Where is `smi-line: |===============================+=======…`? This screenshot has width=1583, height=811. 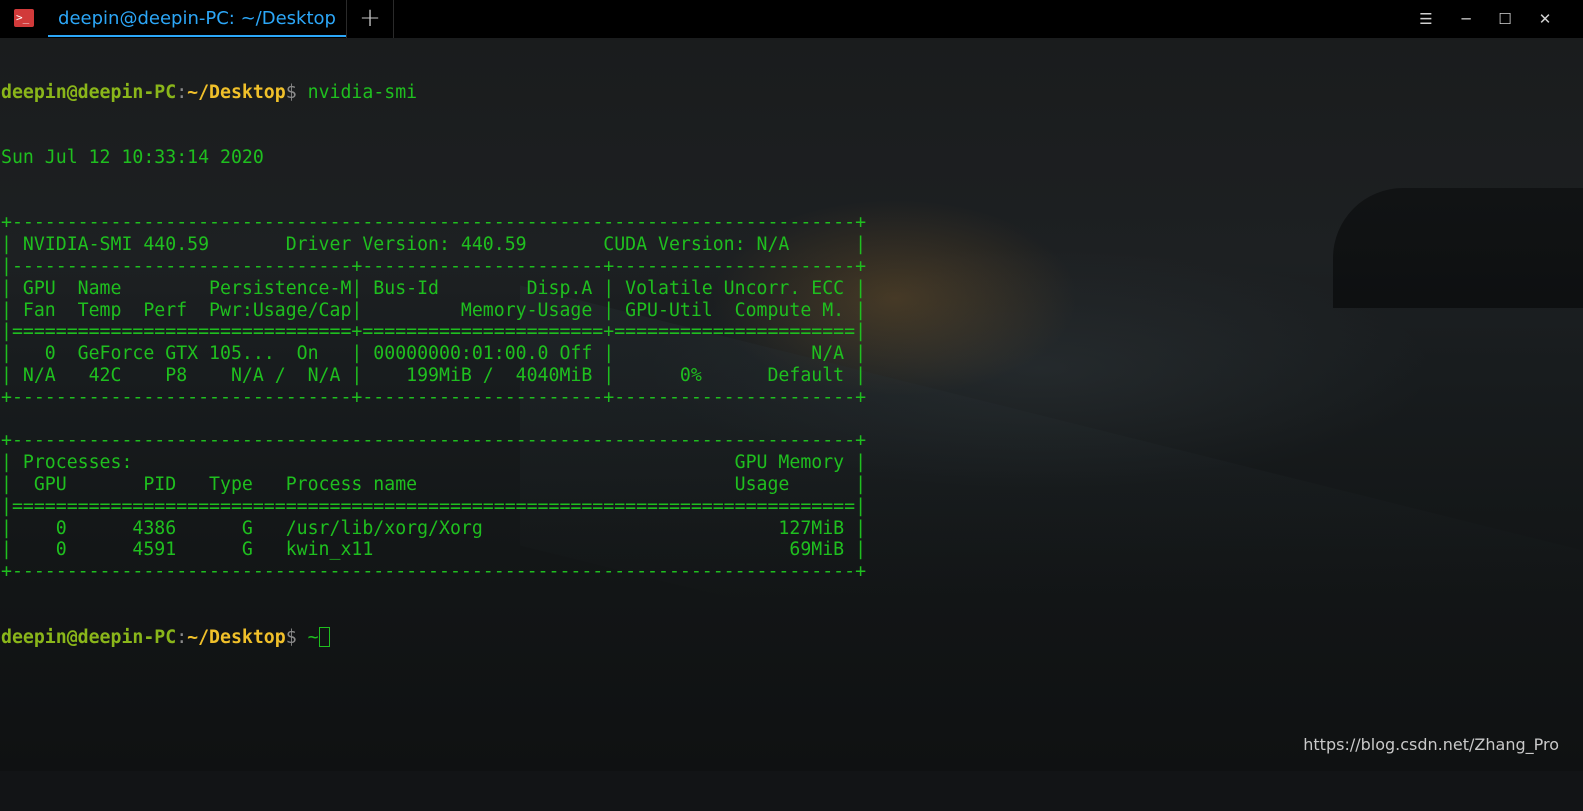 smi-line: |===============================+=======… is located at coordinates (434, 332).